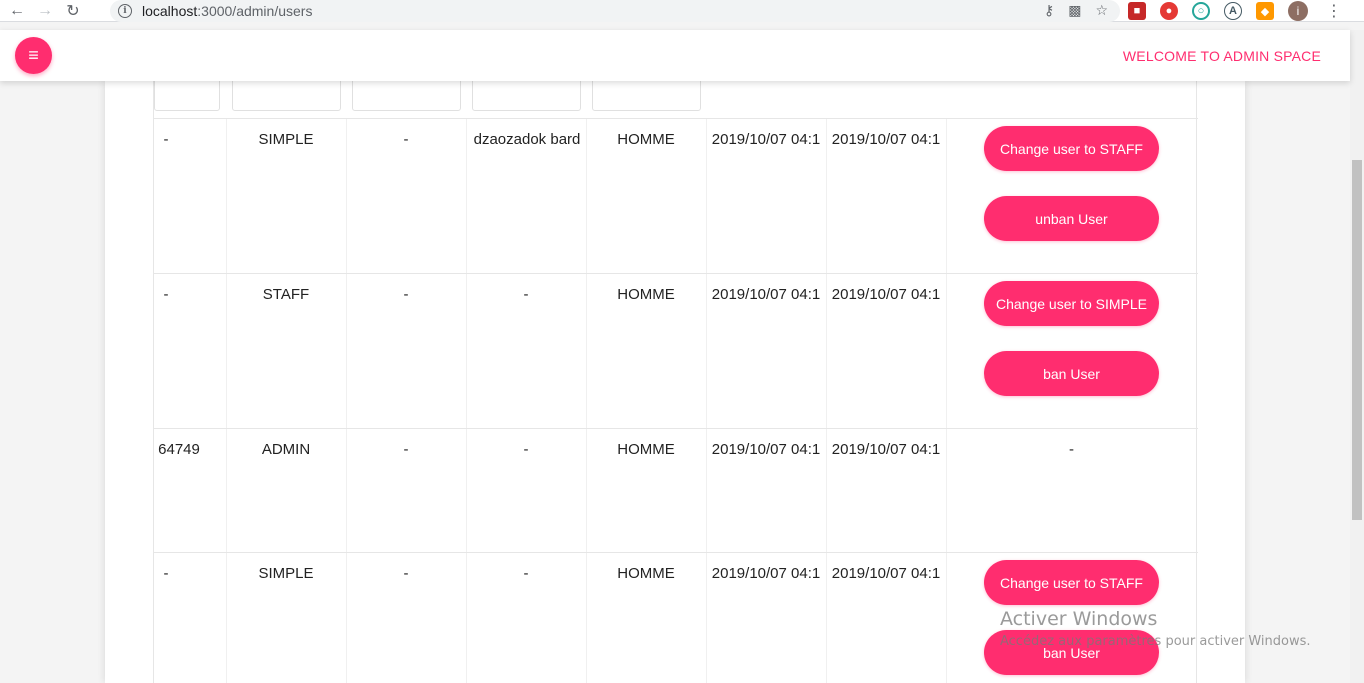  What do you see at coordinates (45, 11) in the screenshot?
I see `forward-arrow-icon: →` at bounding box center [45, 11].